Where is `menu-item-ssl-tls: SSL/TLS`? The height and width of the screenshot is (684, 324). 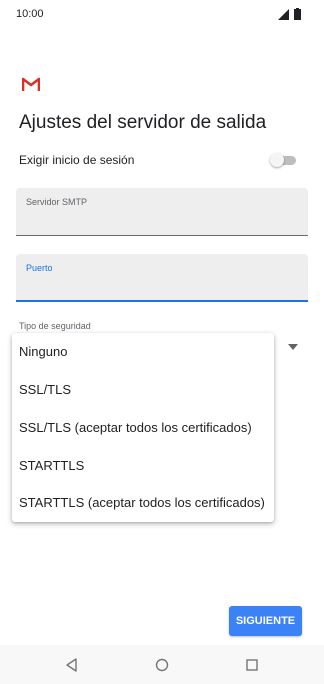
menu-item-ssl-tls: SSL/TLS is located at coordinates (144, 390).